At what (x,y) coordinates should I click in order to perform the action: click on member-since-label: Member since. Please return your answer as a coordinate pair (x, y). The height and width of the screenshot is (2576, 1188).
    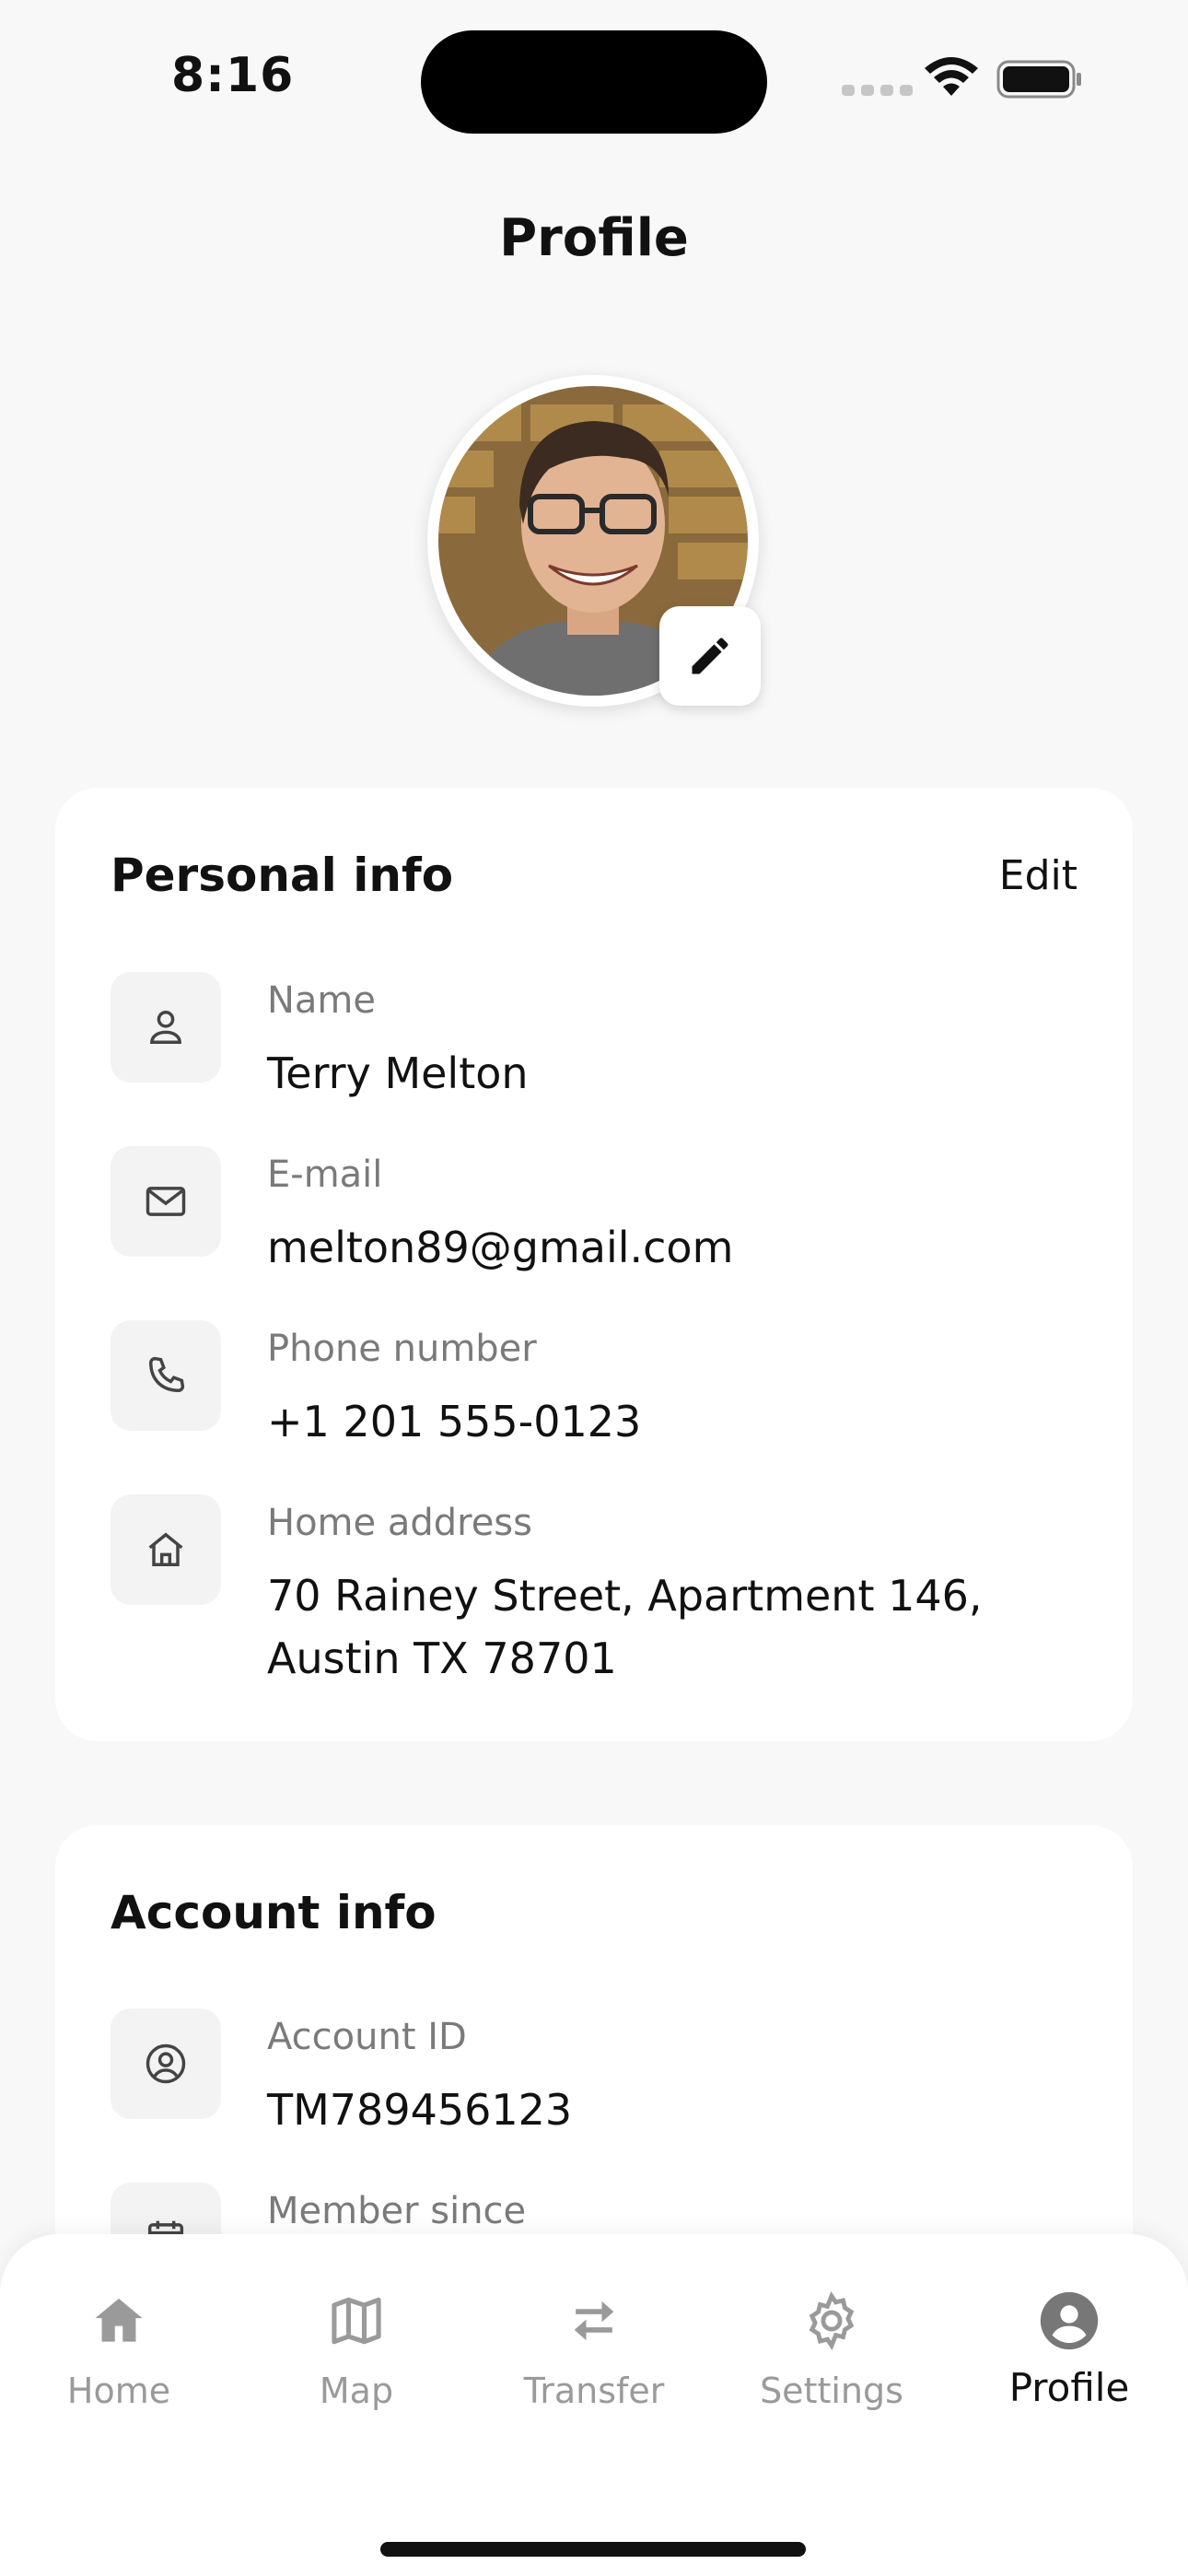
    Looking at the image, I should click on (397, 2211).